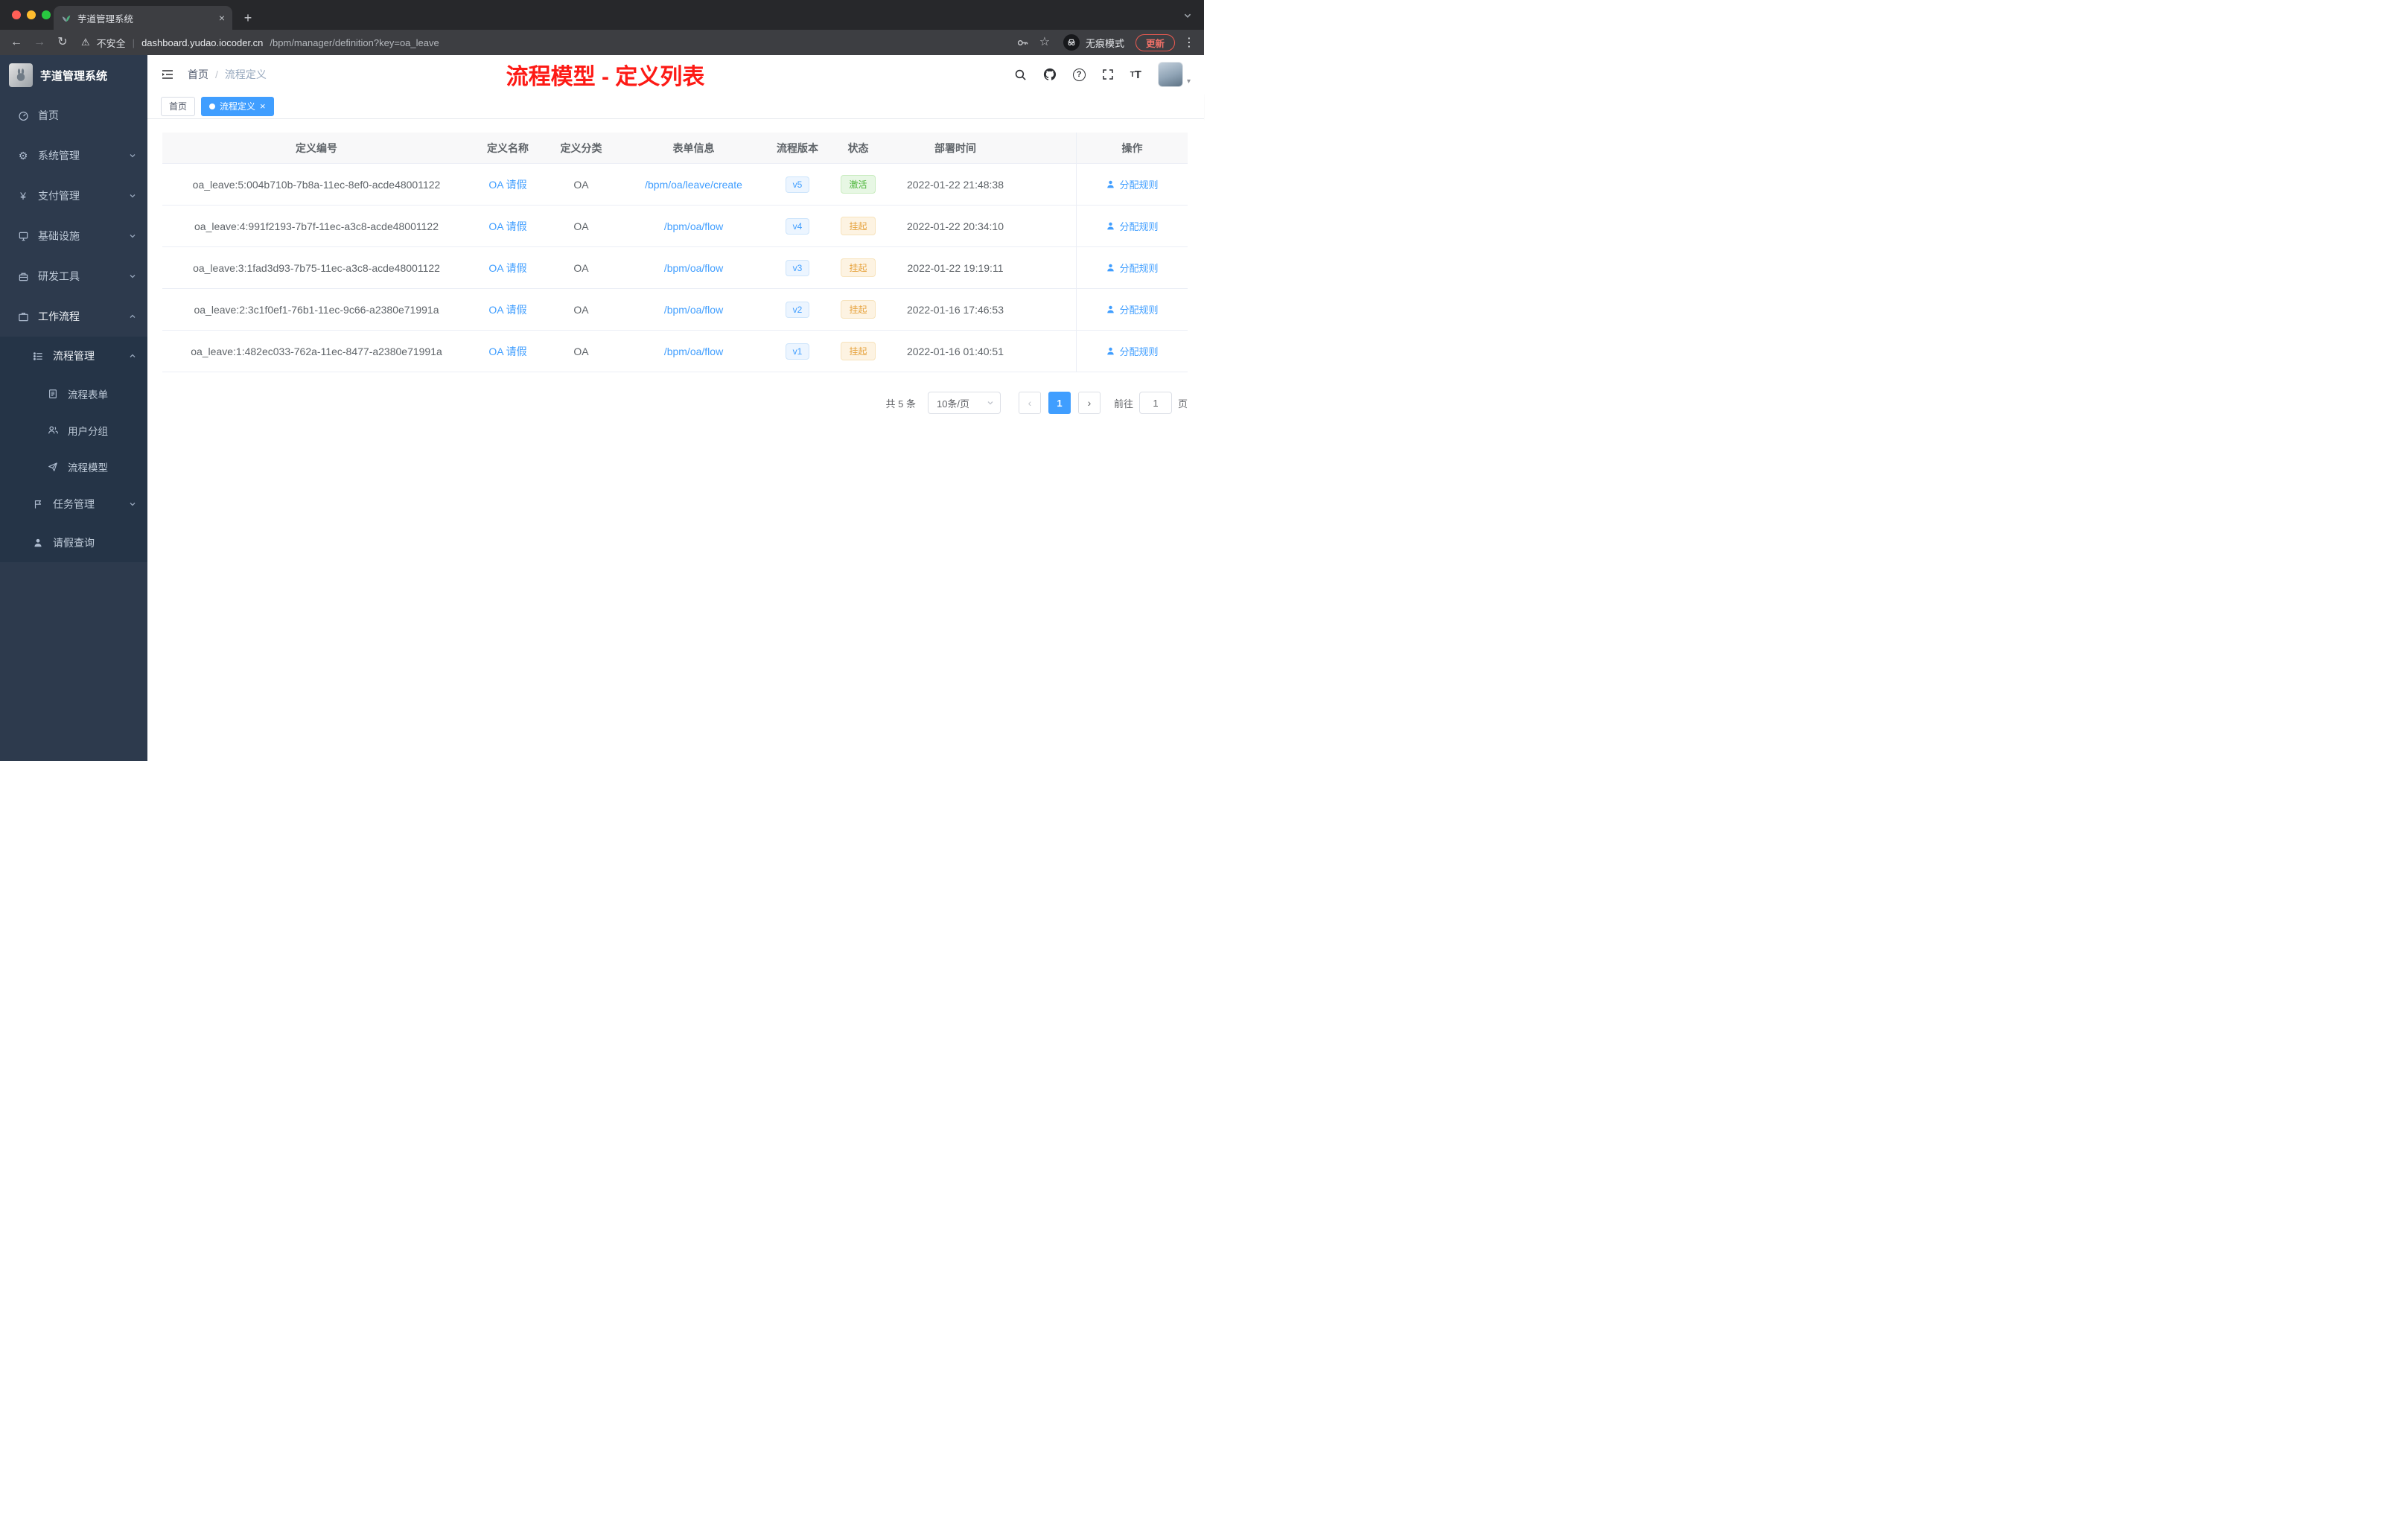  What do you see at coordinates (964, 403) in the screenshot?
I see `page-size-select: 10条/页` at bounding box center [964, 403].